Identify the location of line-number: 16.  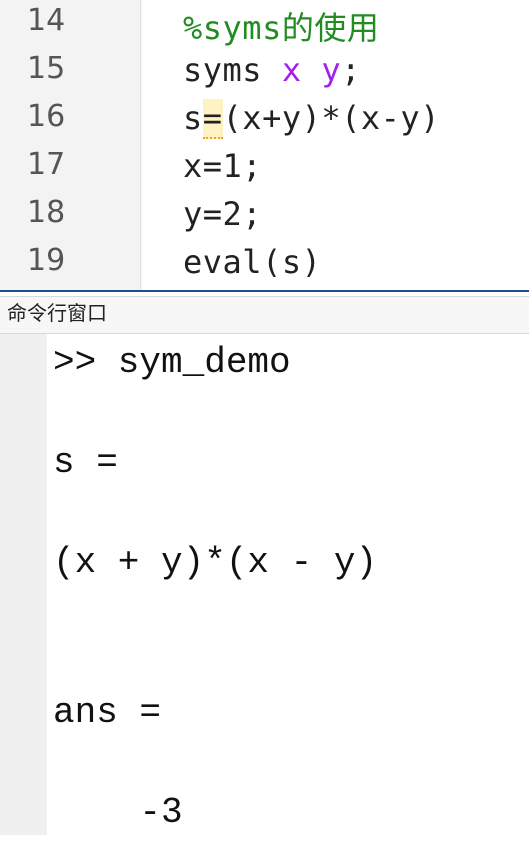
(46, 116).